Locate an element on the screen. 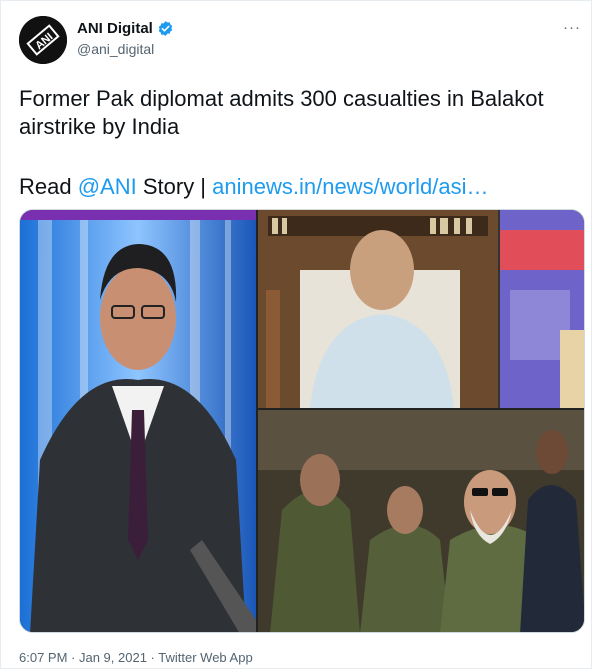 The image size is (592, 669). story-word: Story | is located at coordinates (174, 186).